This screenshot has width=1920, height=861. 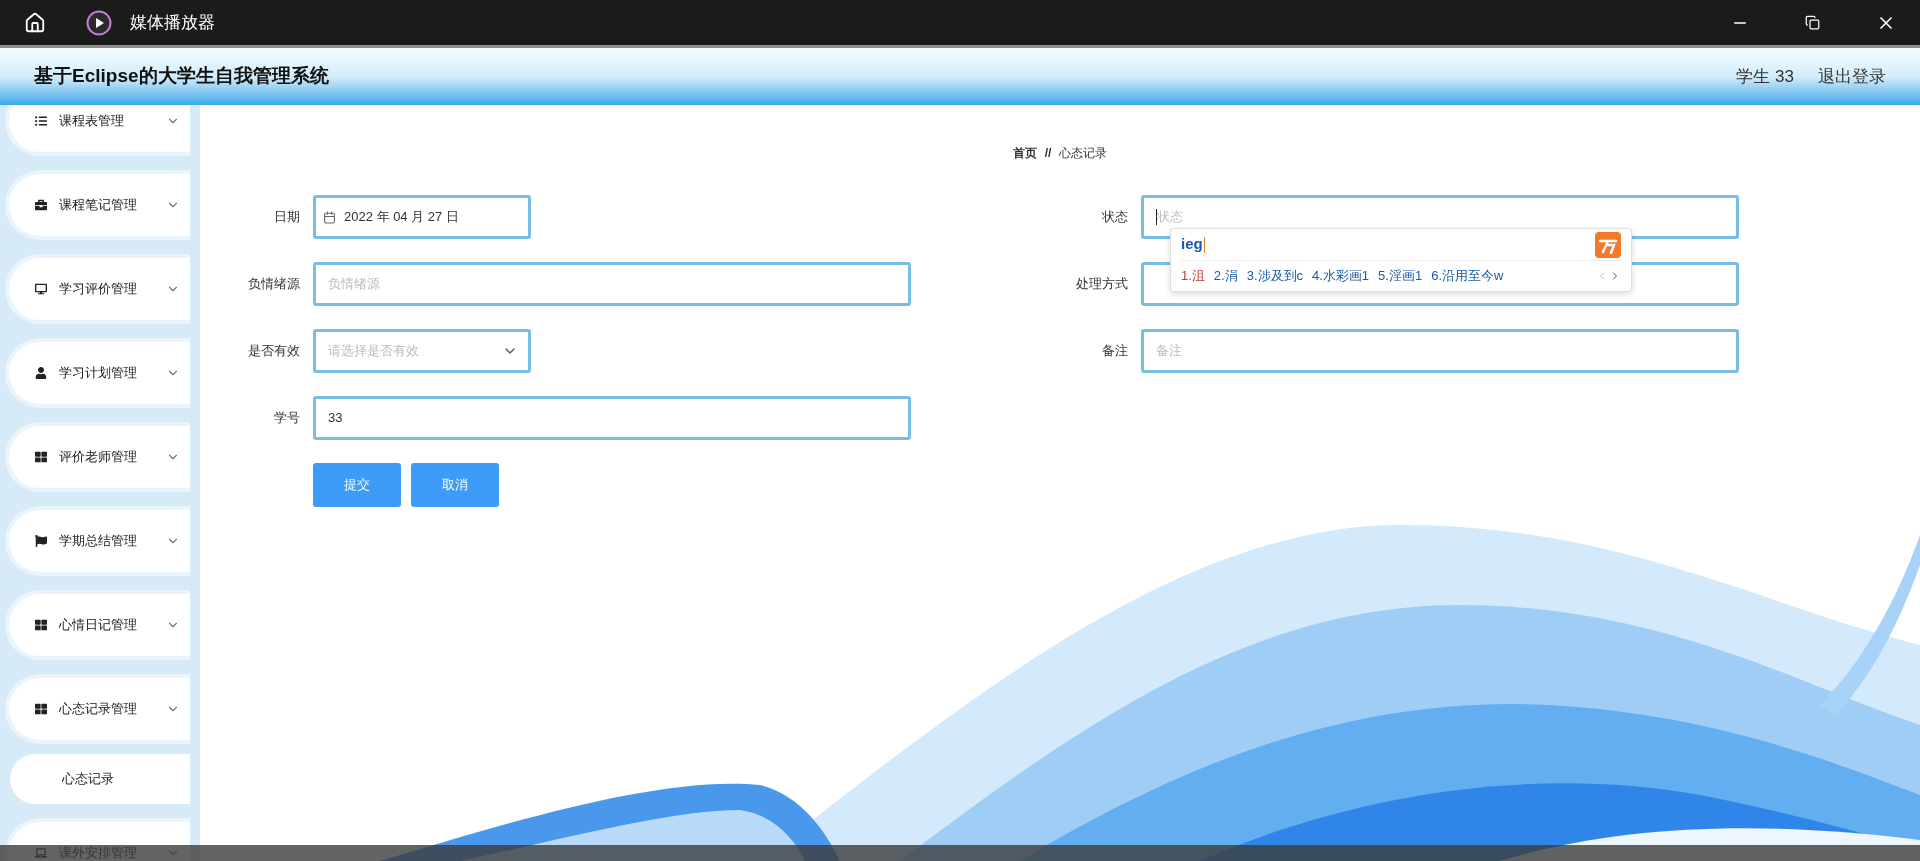 I want to click on breadcrumb-link: 首页, so click(x=1024, y=153).